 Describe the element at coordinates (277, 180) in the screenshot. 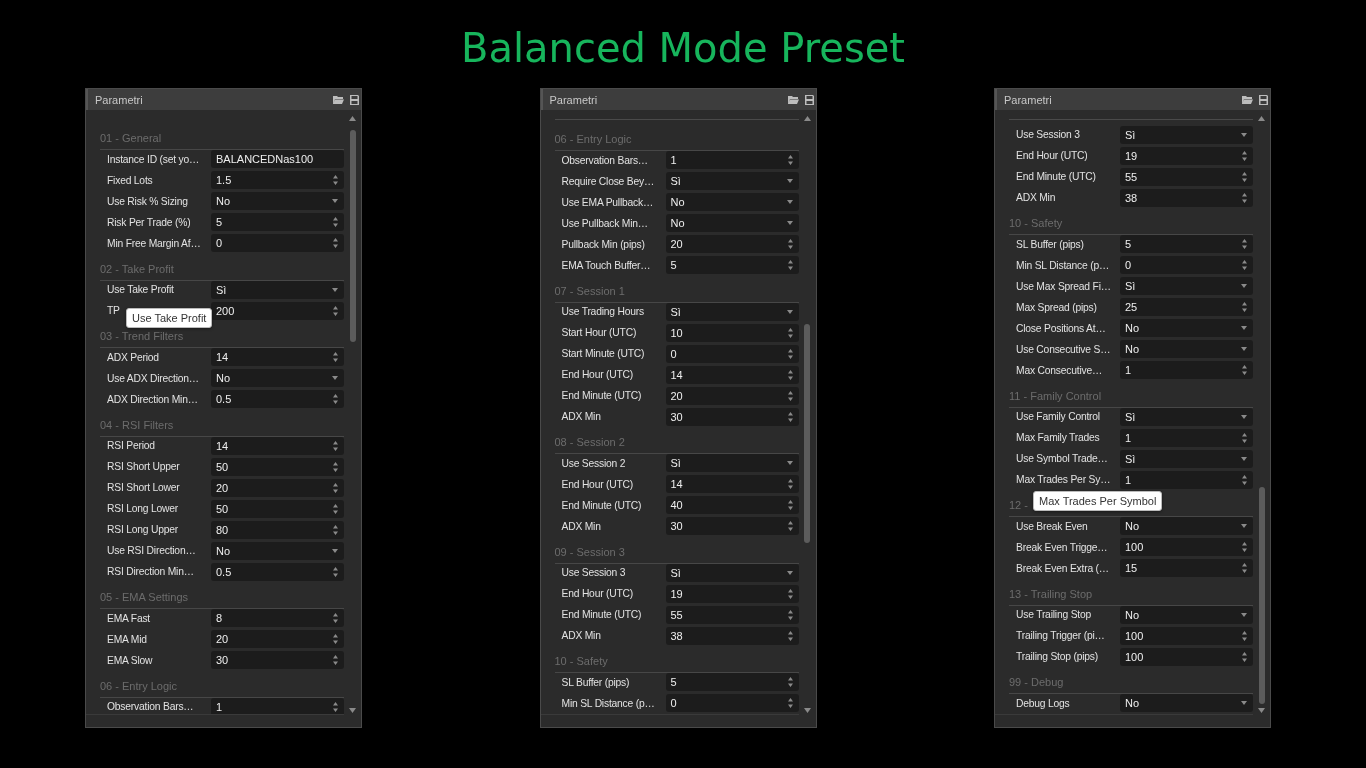

I see `number-field: 1.5` at that location.